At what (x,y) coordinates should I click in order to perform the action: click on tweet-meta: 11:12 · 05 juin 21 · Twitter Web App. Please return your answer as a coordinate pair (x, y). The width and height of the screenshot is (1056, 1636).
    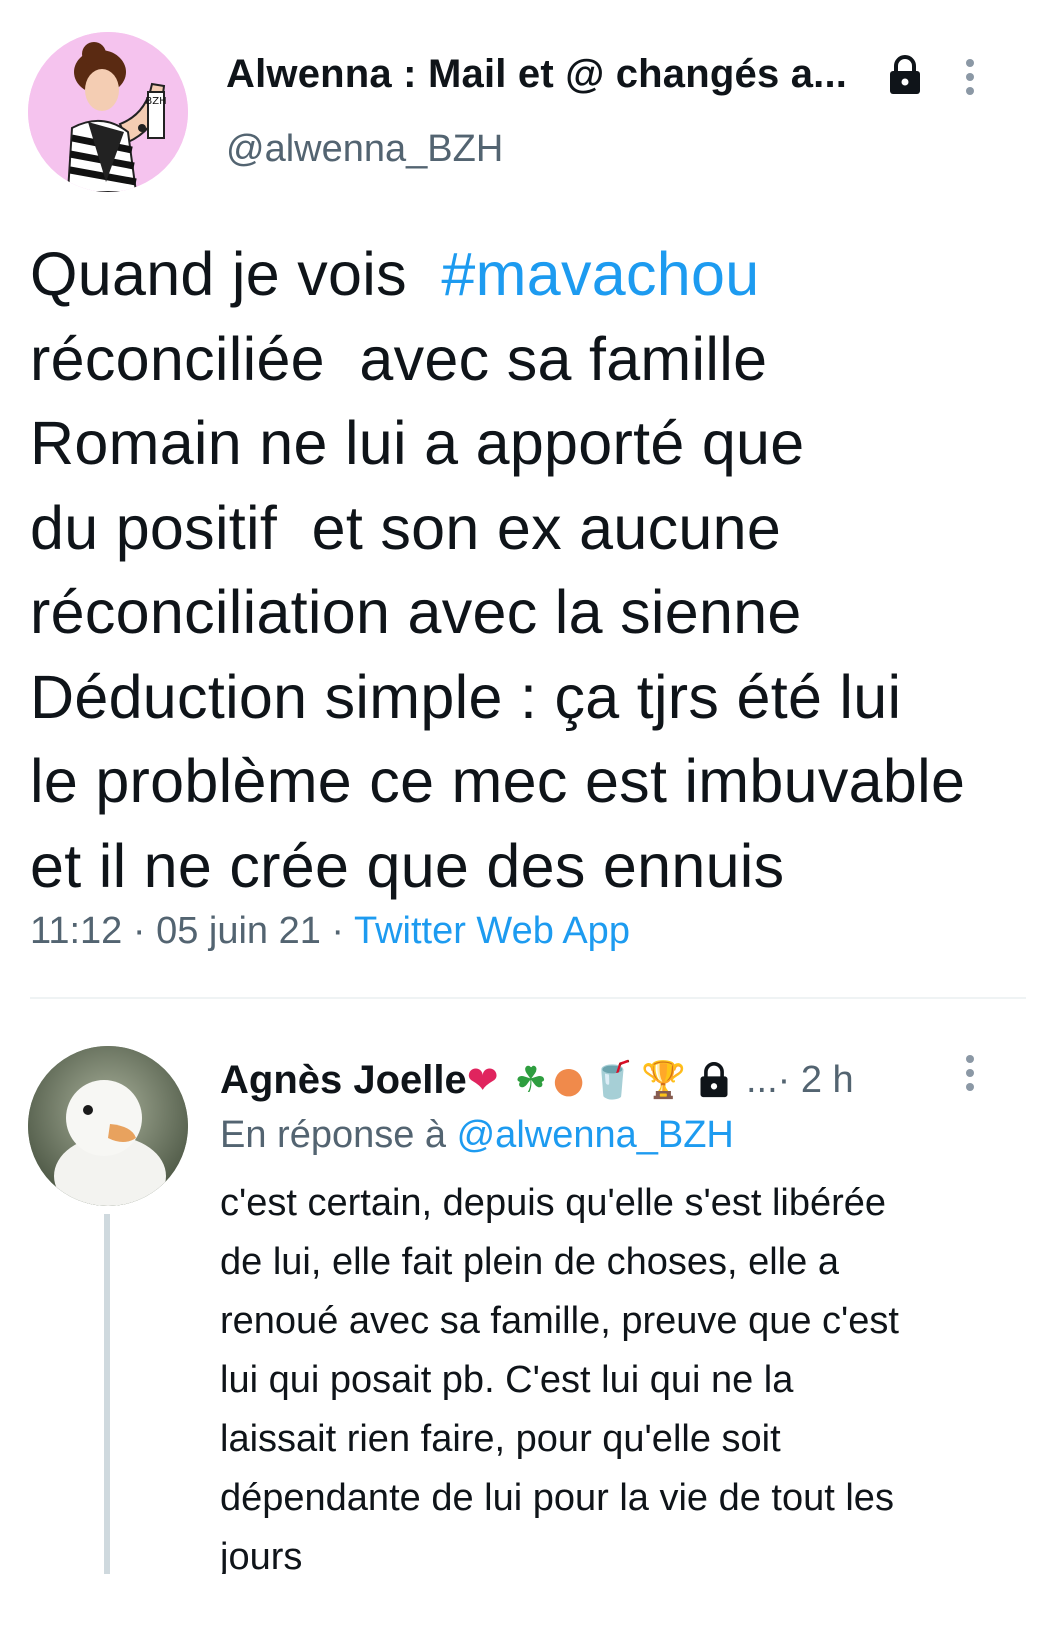
    Looking at the image, I should click on (330, 931).